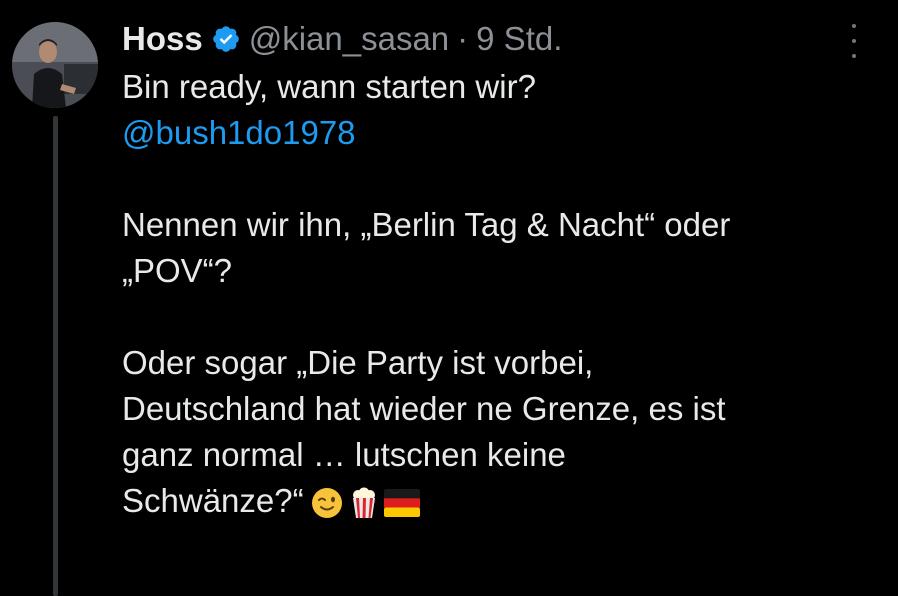  What do you see at coordinates (177, 270) in the screenshot?
I see `tweet-text-line: „POV“?` at bounding box center [177, 270].